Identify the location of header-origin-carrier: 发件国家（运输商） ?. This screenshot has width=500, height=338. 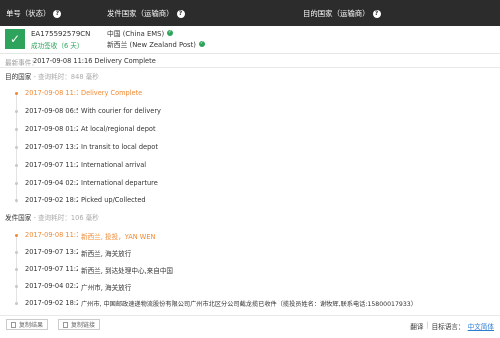
(146, 13).